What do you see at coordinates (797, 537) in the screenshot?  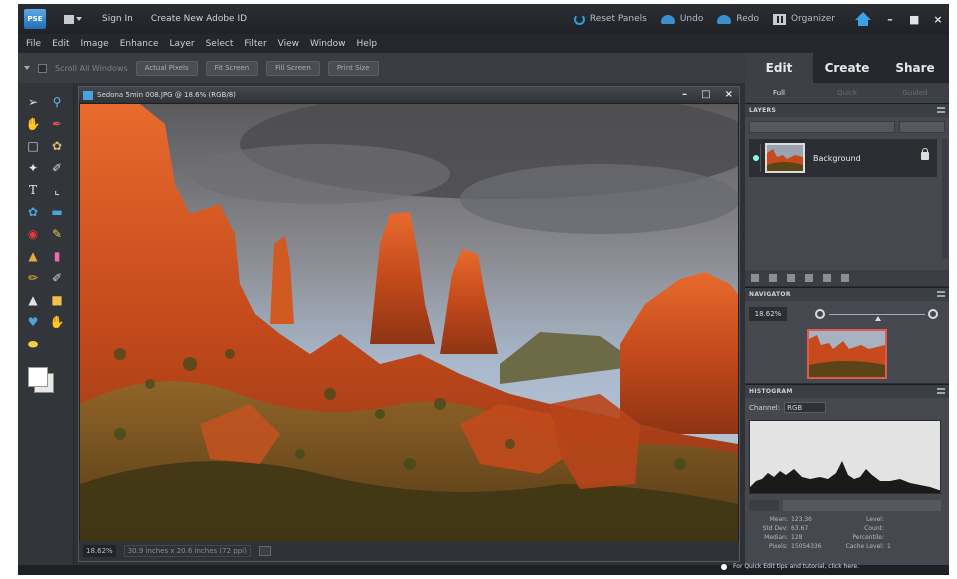 I see `stat-median-value: 128` at bounding box center [797, 537].